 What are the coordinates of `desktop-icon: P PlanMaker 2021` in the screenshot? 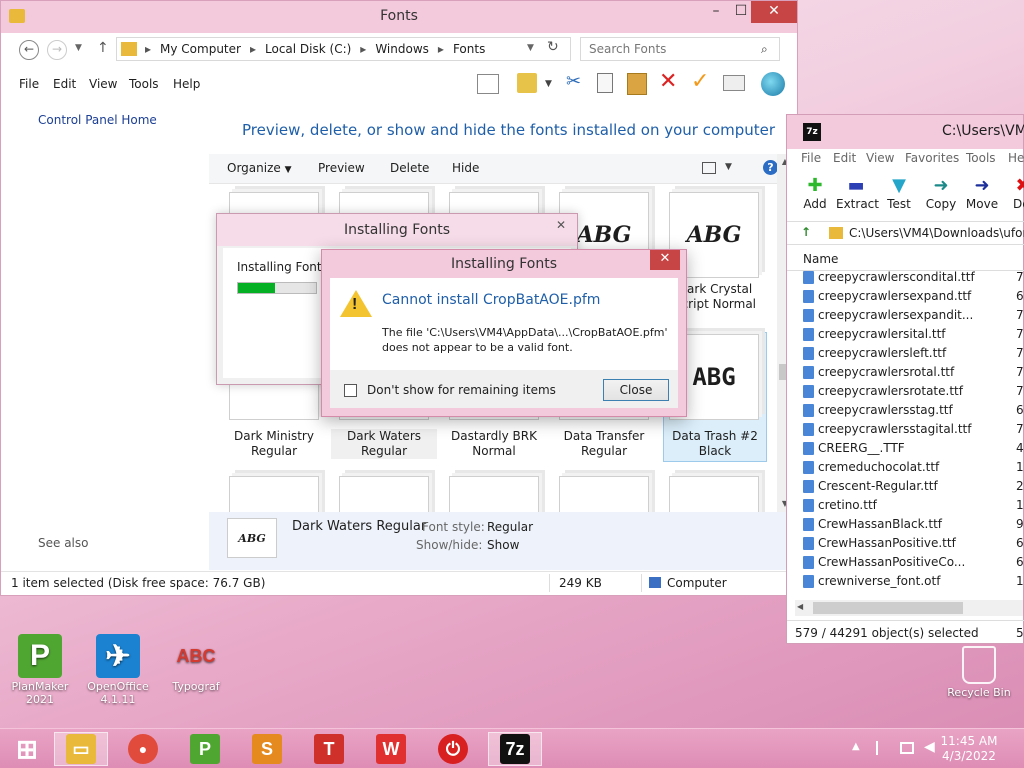 It's located at (40, 670).